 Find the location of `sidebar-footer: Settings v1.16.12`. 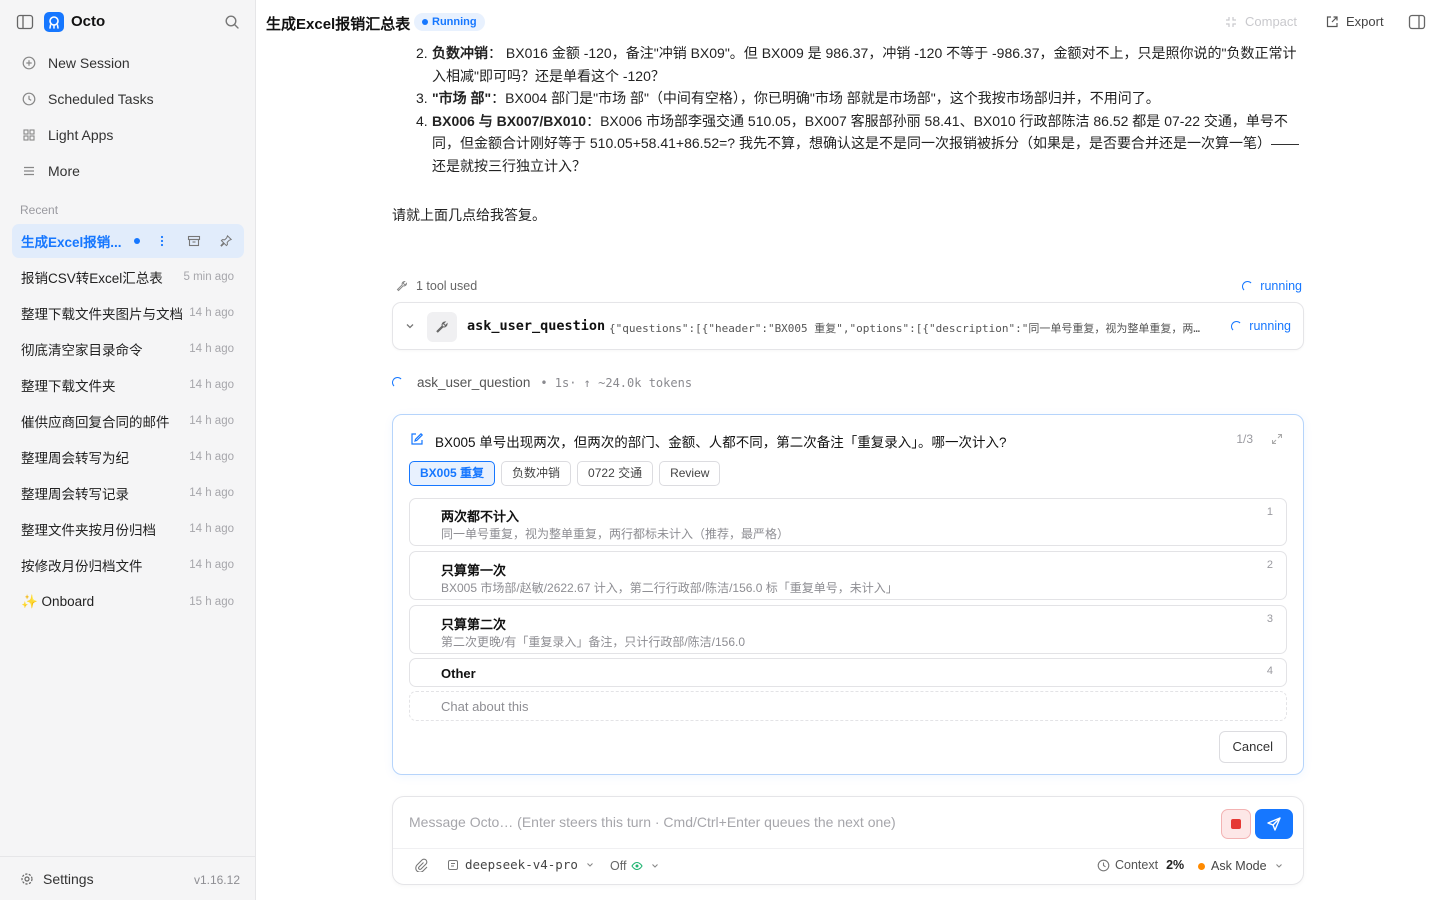

sidebar-footer: Settings v1.16.12 is located at coordinates (128, 878).